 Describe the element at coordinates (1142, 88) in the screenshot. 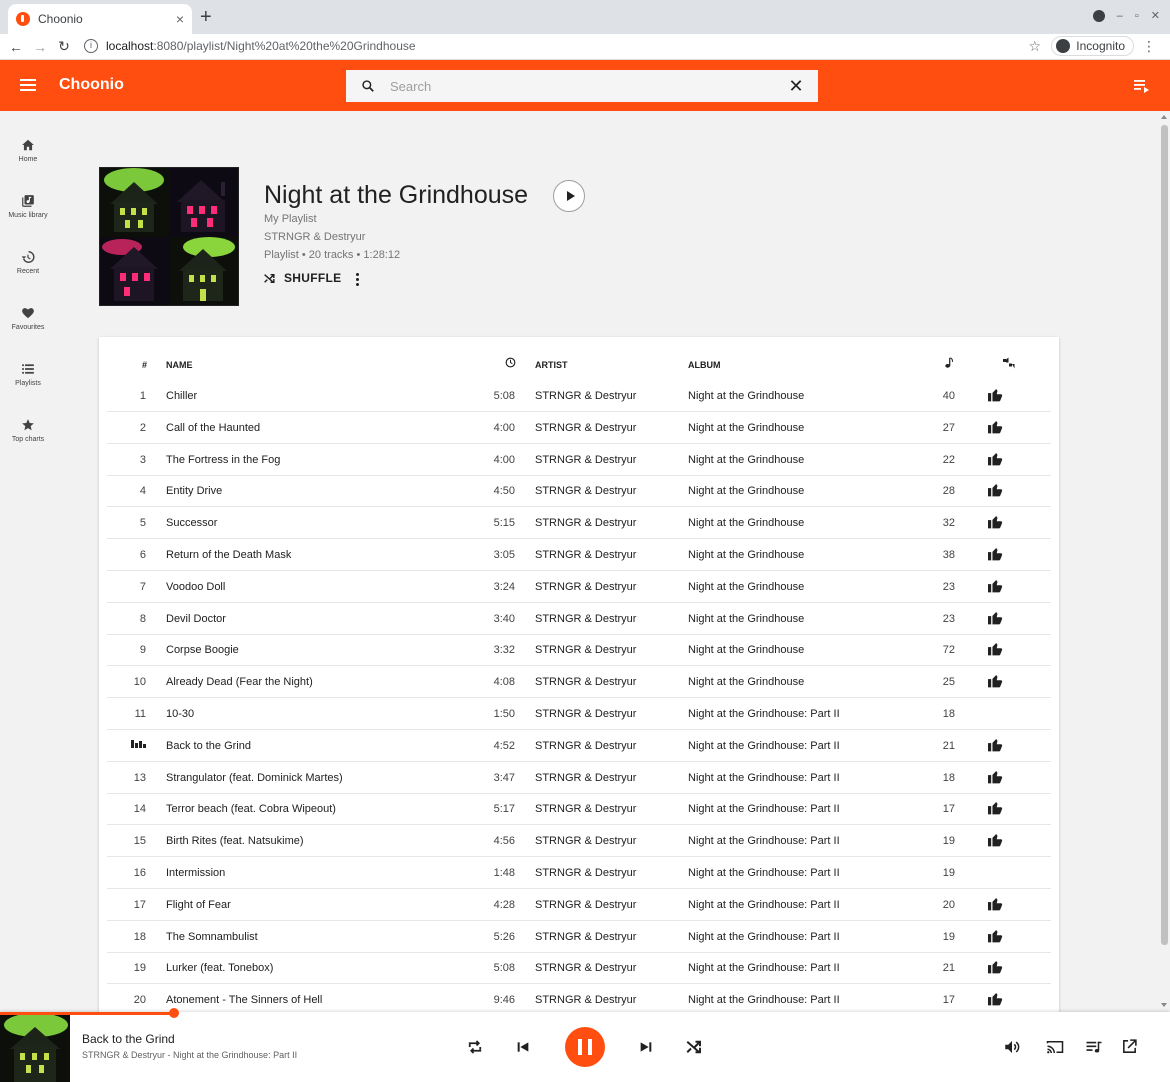

I see `queue-icon` at that location.